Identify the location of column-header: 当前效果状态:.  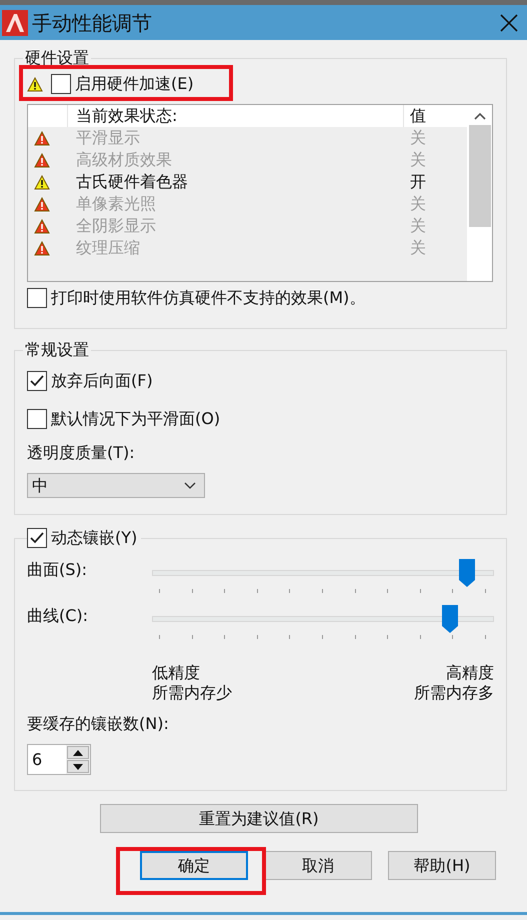
(126, 116).